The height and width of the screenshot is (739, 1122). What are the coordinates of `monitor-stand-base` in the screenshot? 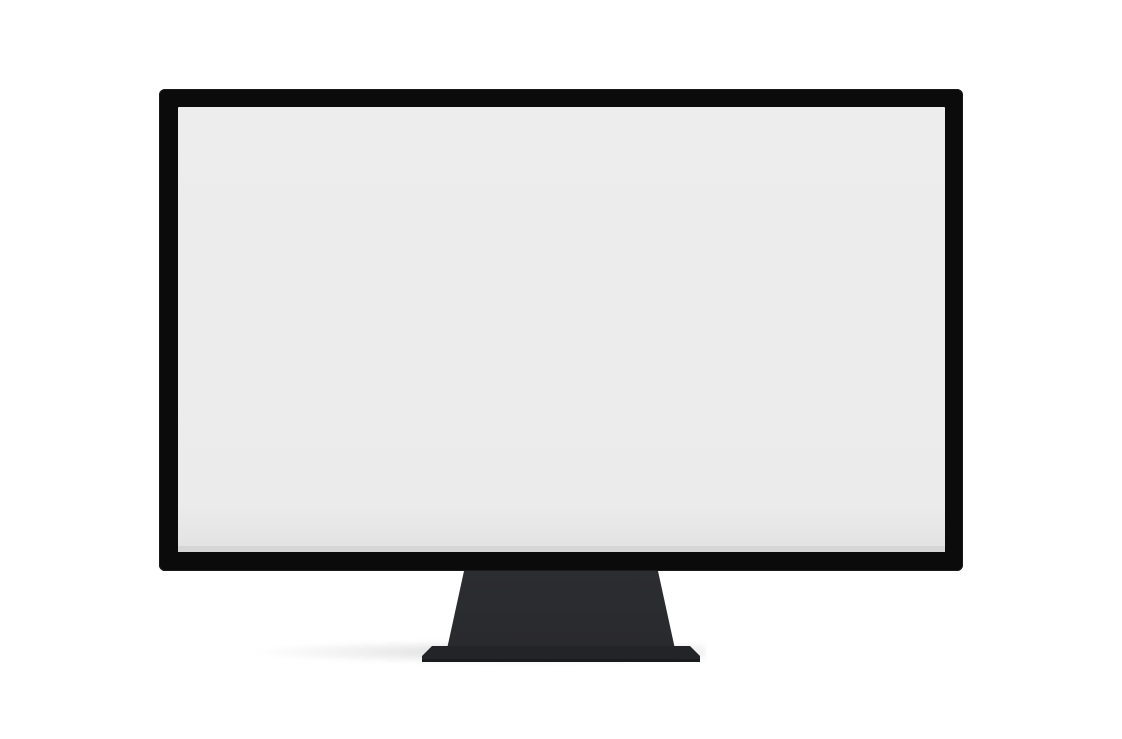 It's located at (561, 654).